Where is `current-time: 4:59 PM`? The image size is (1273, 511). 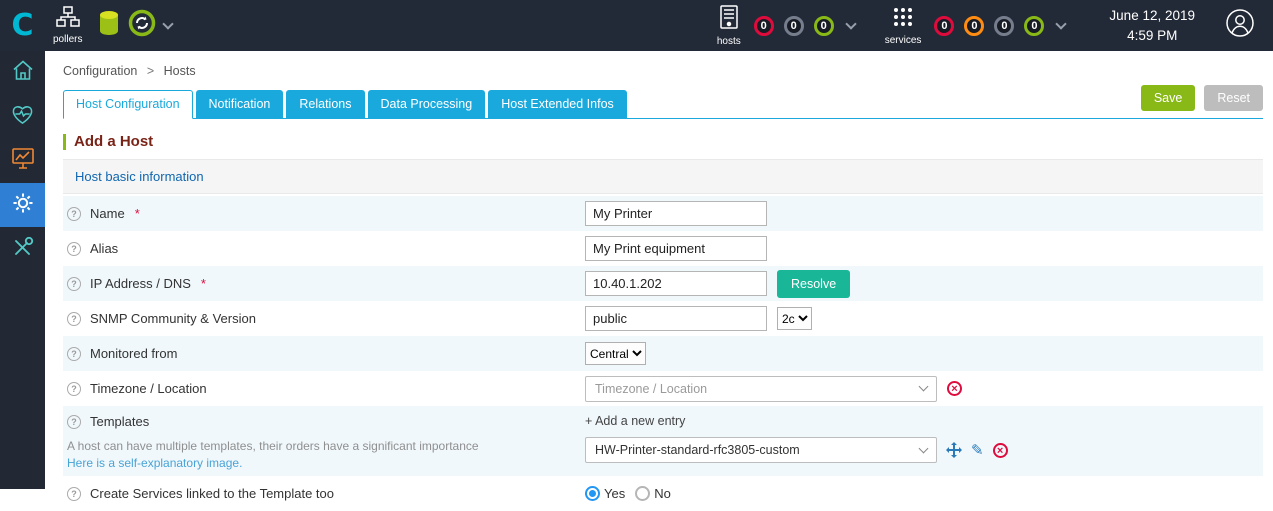 current-time: 4:59 PM is located at coordinates (1152, 35).